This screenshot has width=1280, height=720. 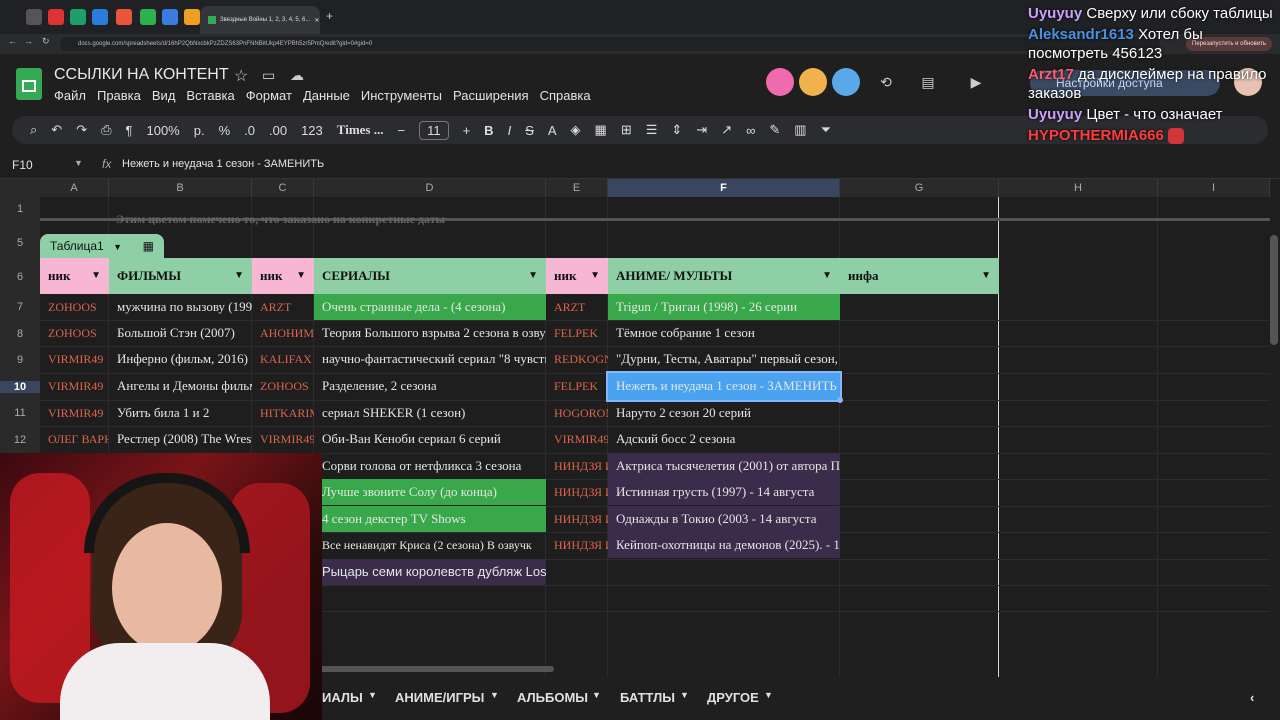 What do you see at coordinates (430, 439) in the screenshot?
I see `cell-series: Оби-Ван Кеноби сериал 6 серий` at bounding box center [430, 439].